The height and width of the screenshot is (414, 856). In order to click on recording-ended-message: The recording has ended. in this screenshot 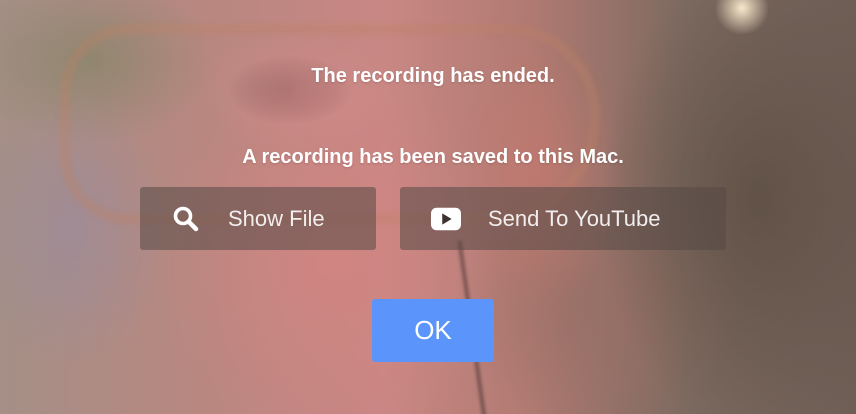, I will do `click(433, 76)`.